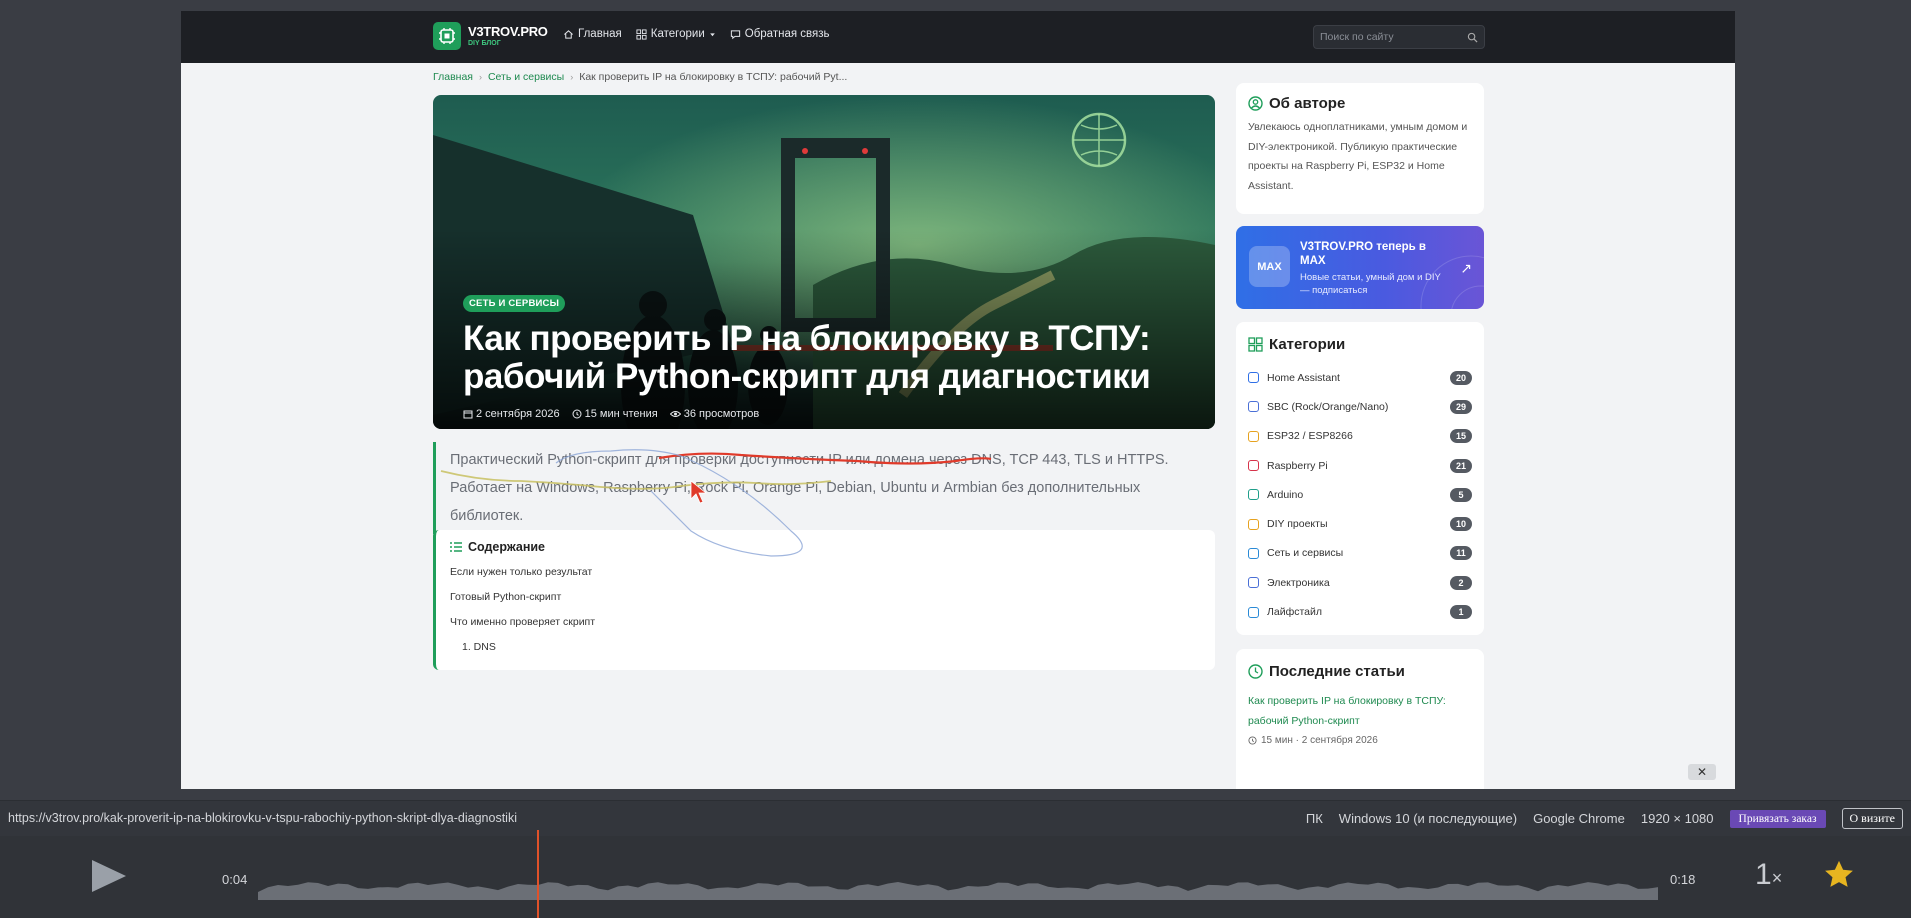 This screenshot has height=918, width=1911. What do you see at coordinates (958, 891) in the screenshot?
I see `activity-wave` at bounding box center [958, 891].